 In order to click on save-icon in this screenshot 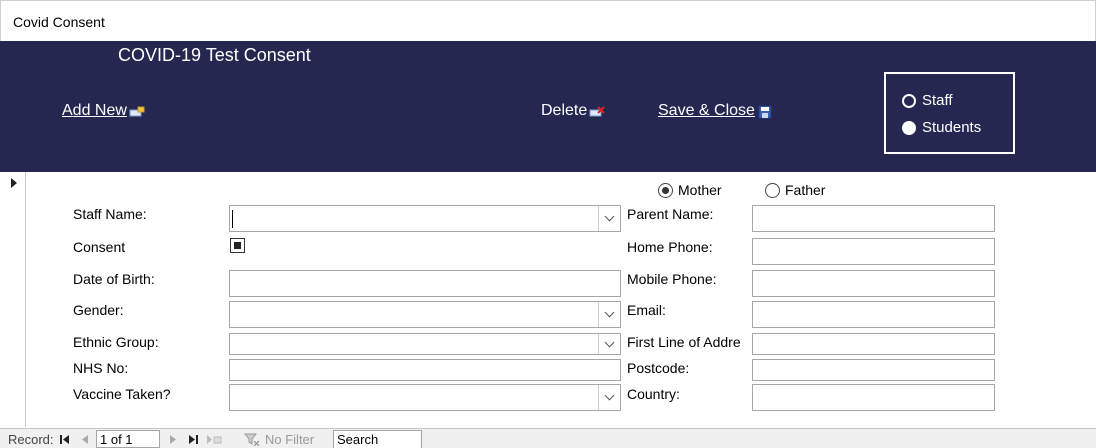, I will do `click(765, 112)`.